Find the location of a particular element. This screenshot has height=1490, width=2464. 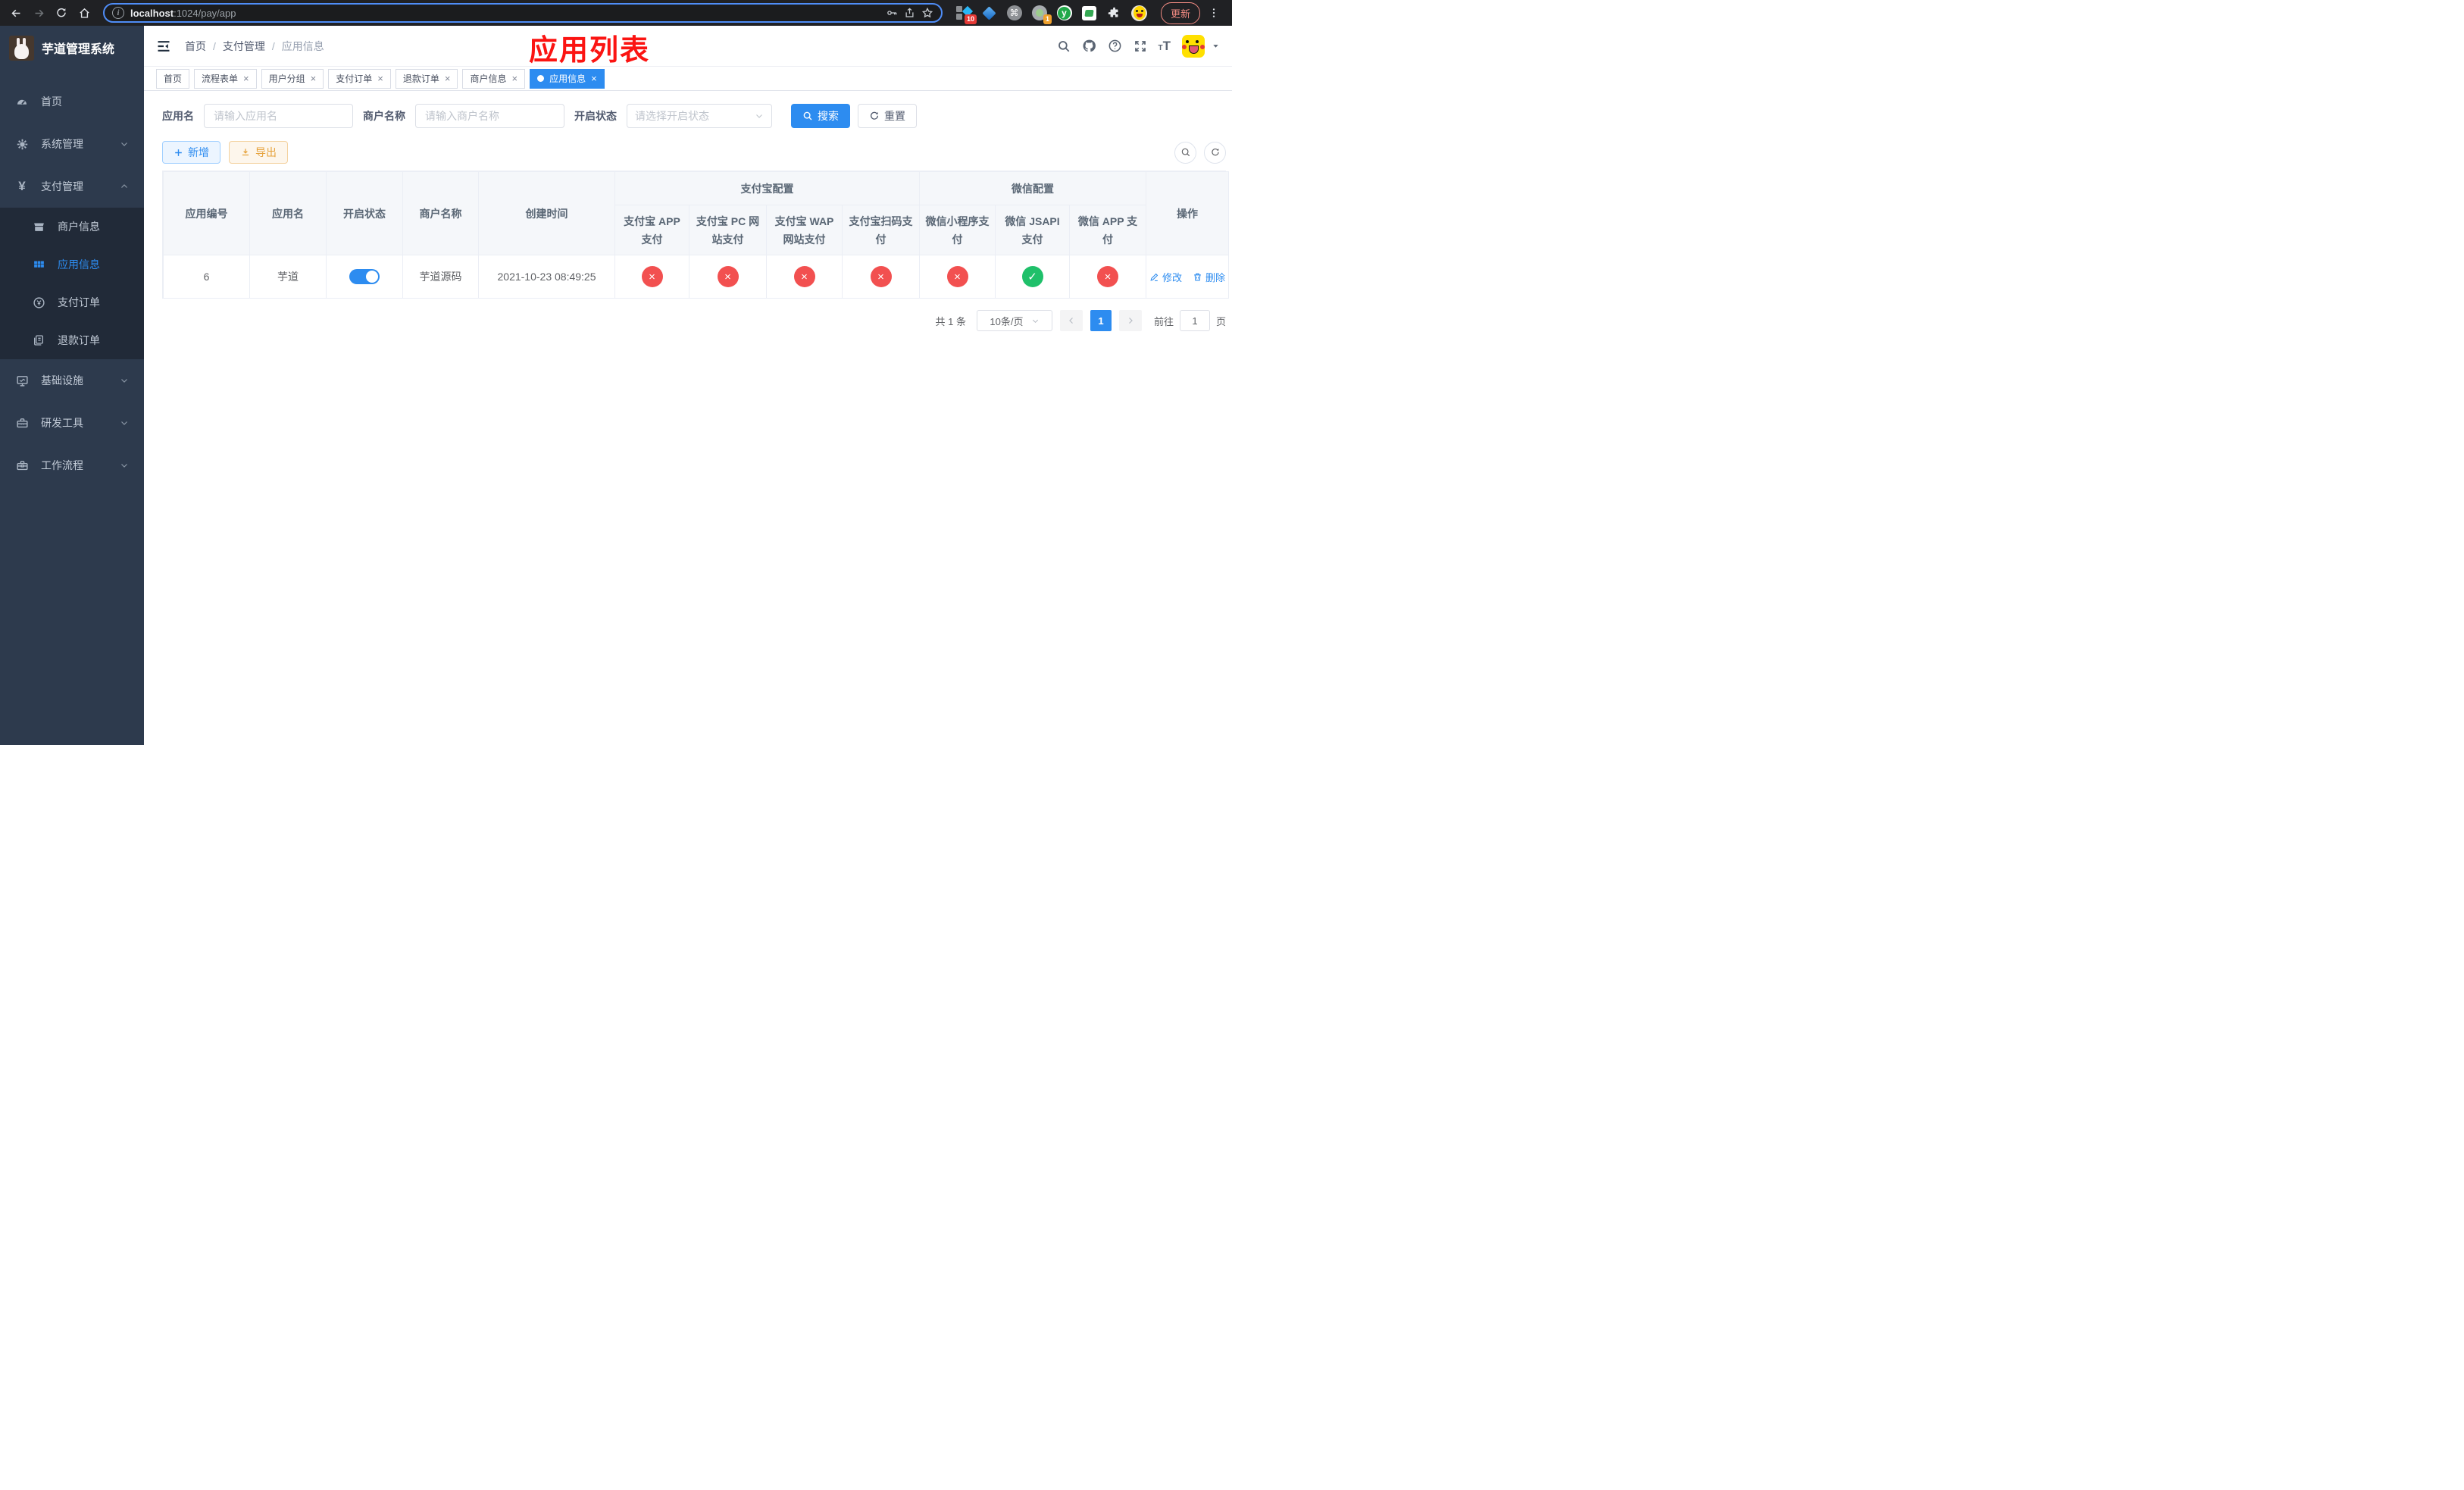

page-number-1: 1 is located at coordinates (1101, 320).